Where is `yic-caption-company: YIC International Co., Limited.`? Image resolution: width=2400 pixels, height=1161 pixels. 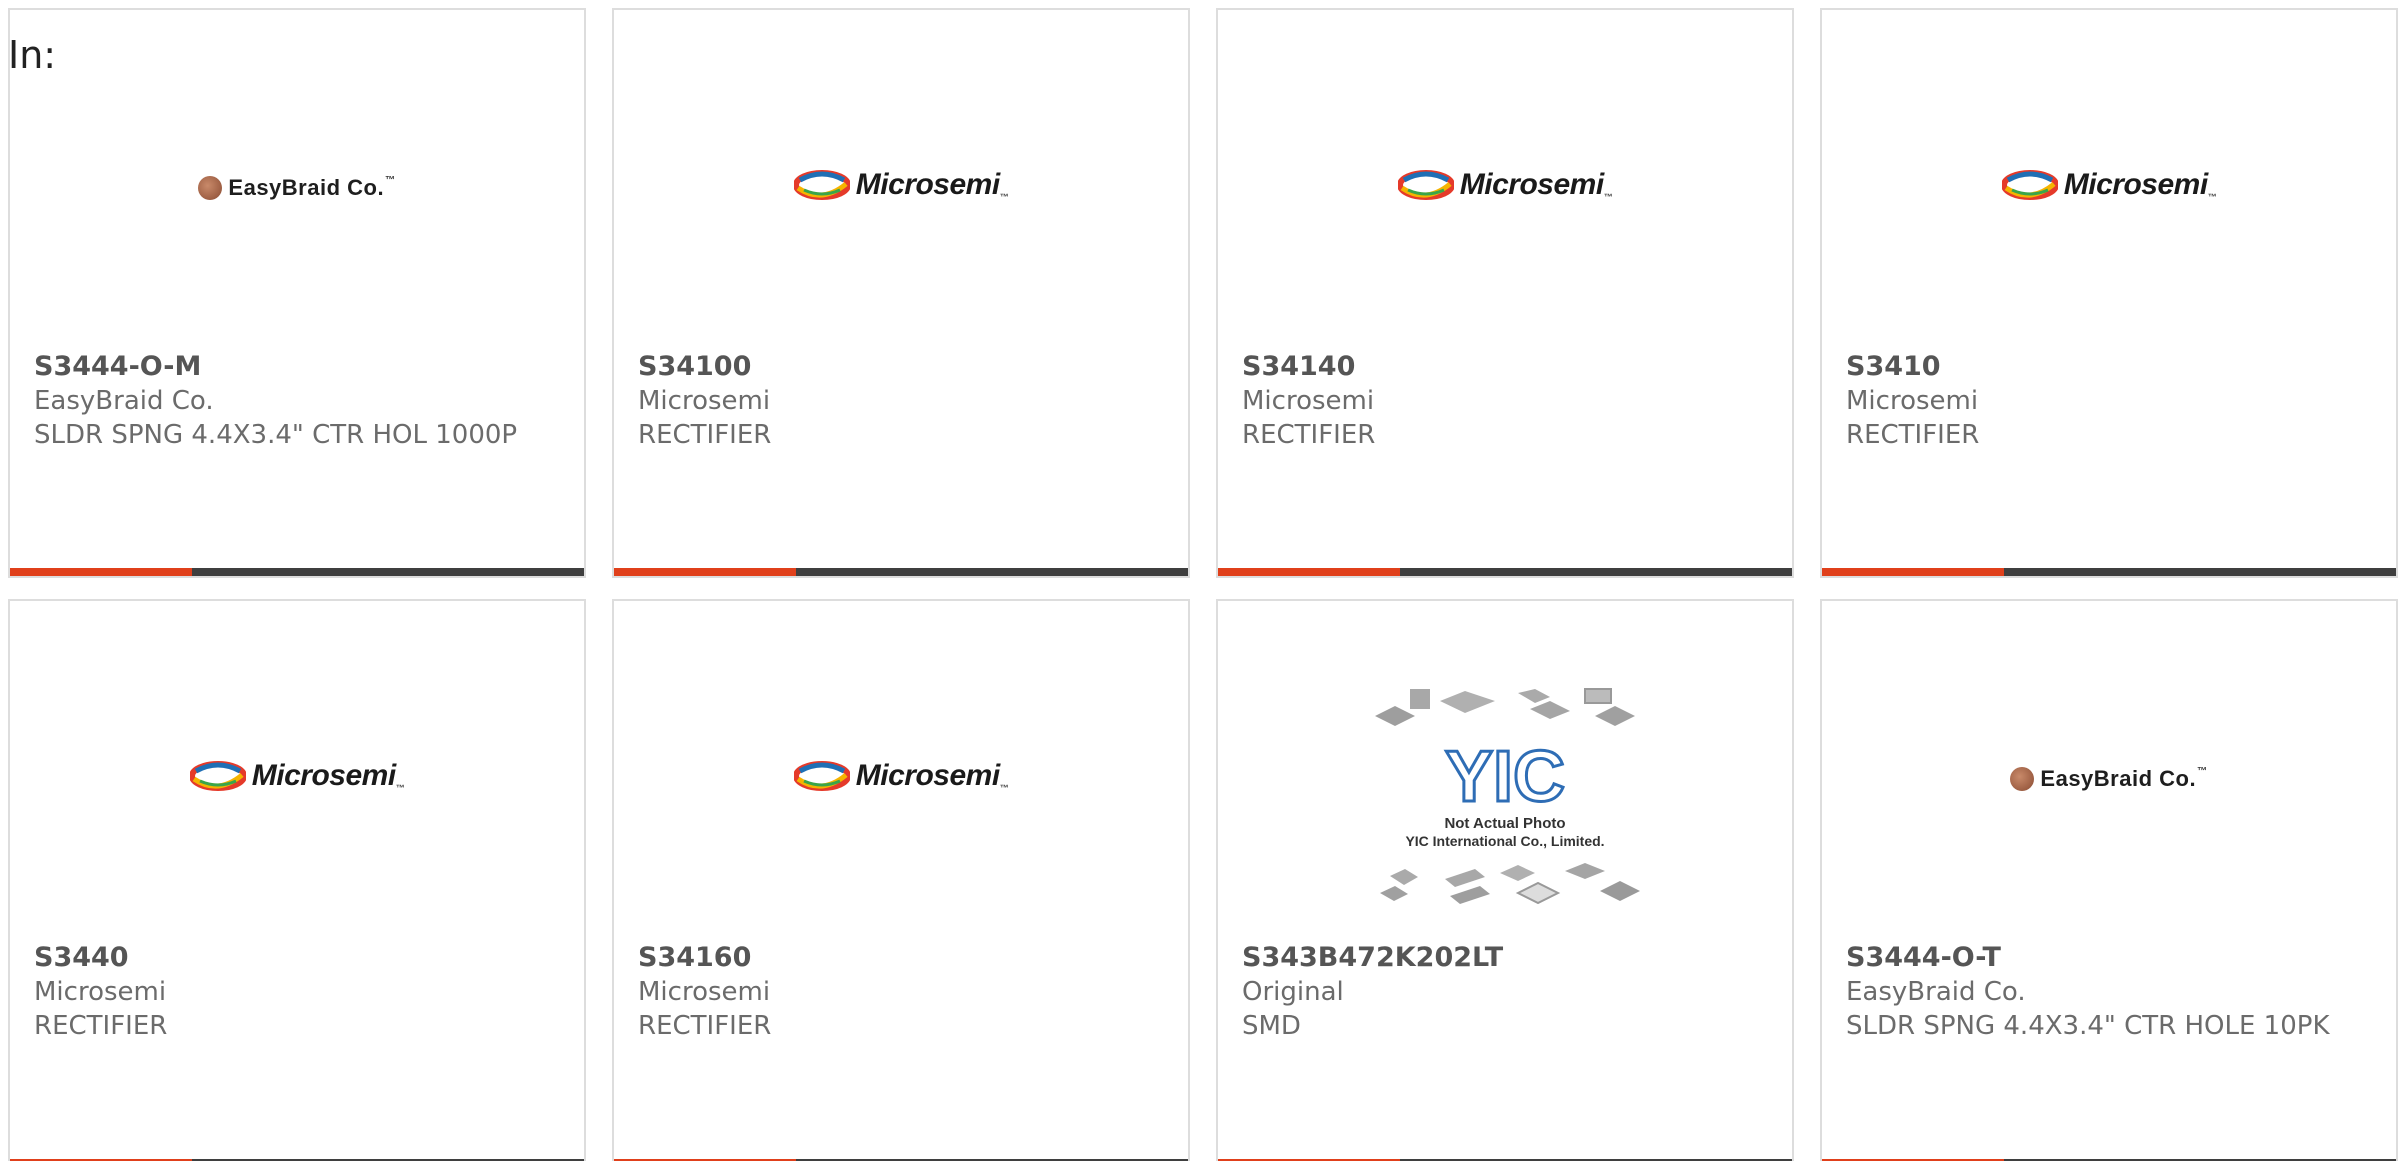 yic-caption-company: YIC International Co., Limited. is located at coordinates (1504, 841).